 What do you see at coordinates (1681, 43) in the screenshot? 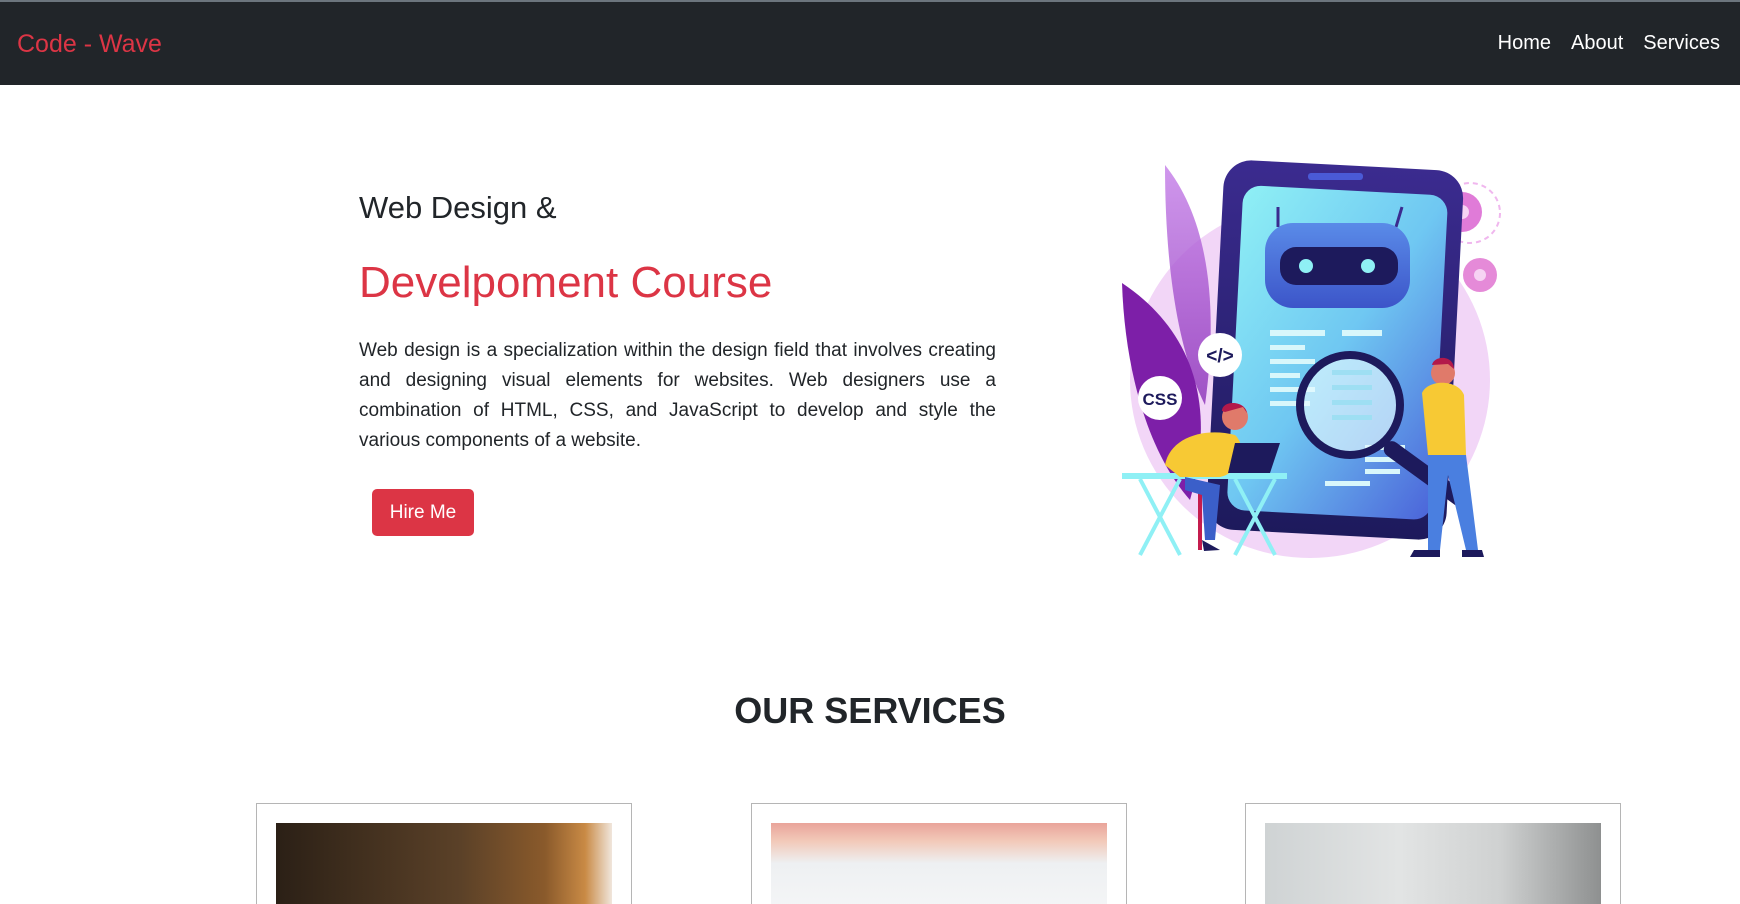
I see `nav-services-link: Services` at bounding box center [1681, 43].